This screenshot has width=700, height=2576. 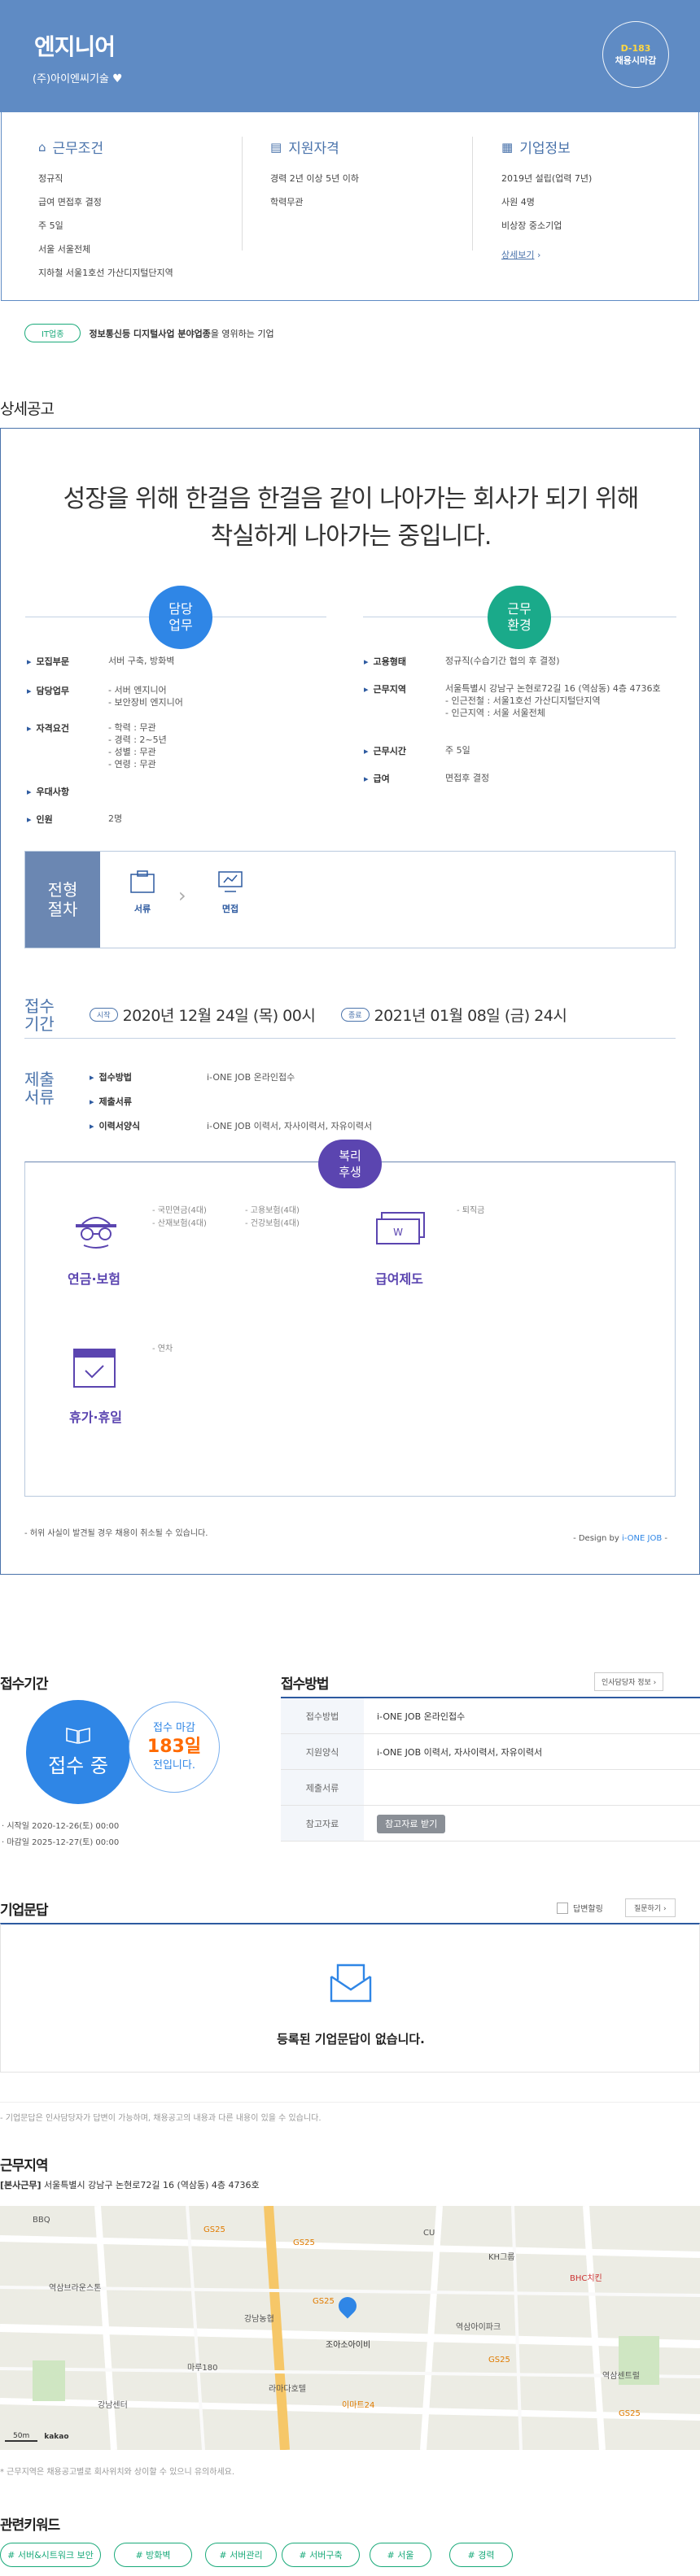 What do you see at coordinates (314, 178) in the screenshot?
I see `qualification-column: ▤ 지원자격 경력 2년 이상 5년 이하 학력무관` at bounding box center [314, 178].